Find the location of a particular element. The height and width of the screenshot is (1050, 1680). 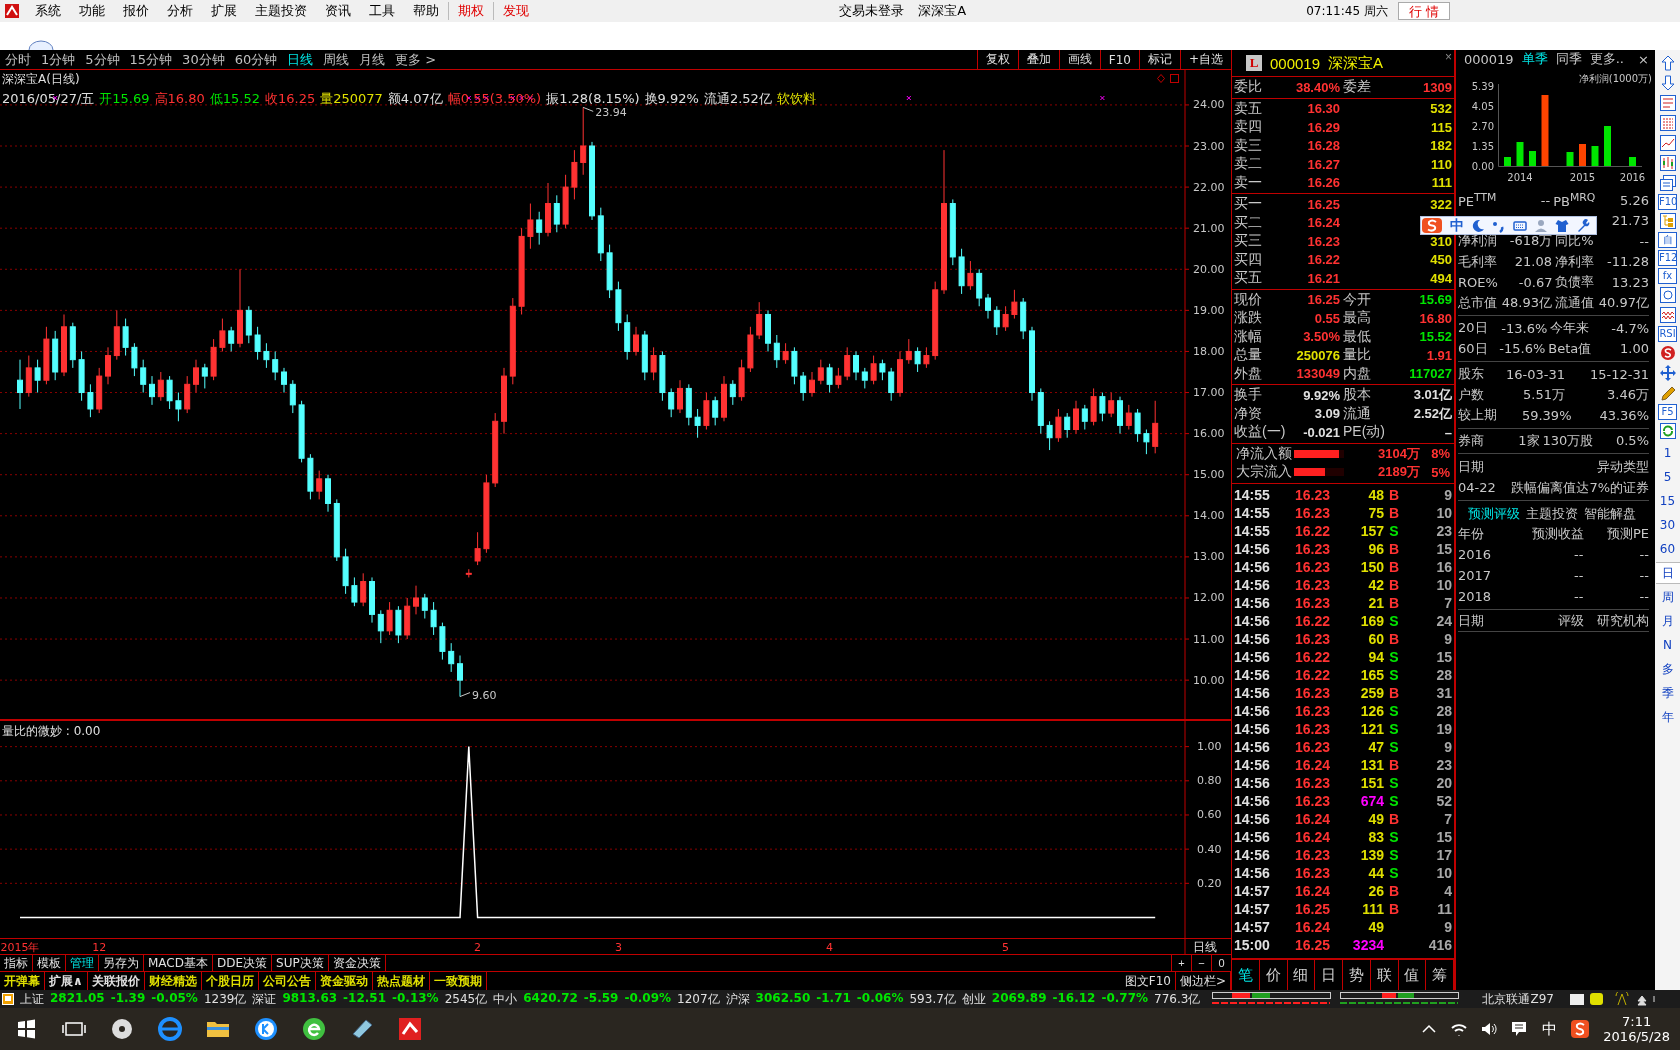

quote-button: 行 情 is located at coordinates (1423, 11).